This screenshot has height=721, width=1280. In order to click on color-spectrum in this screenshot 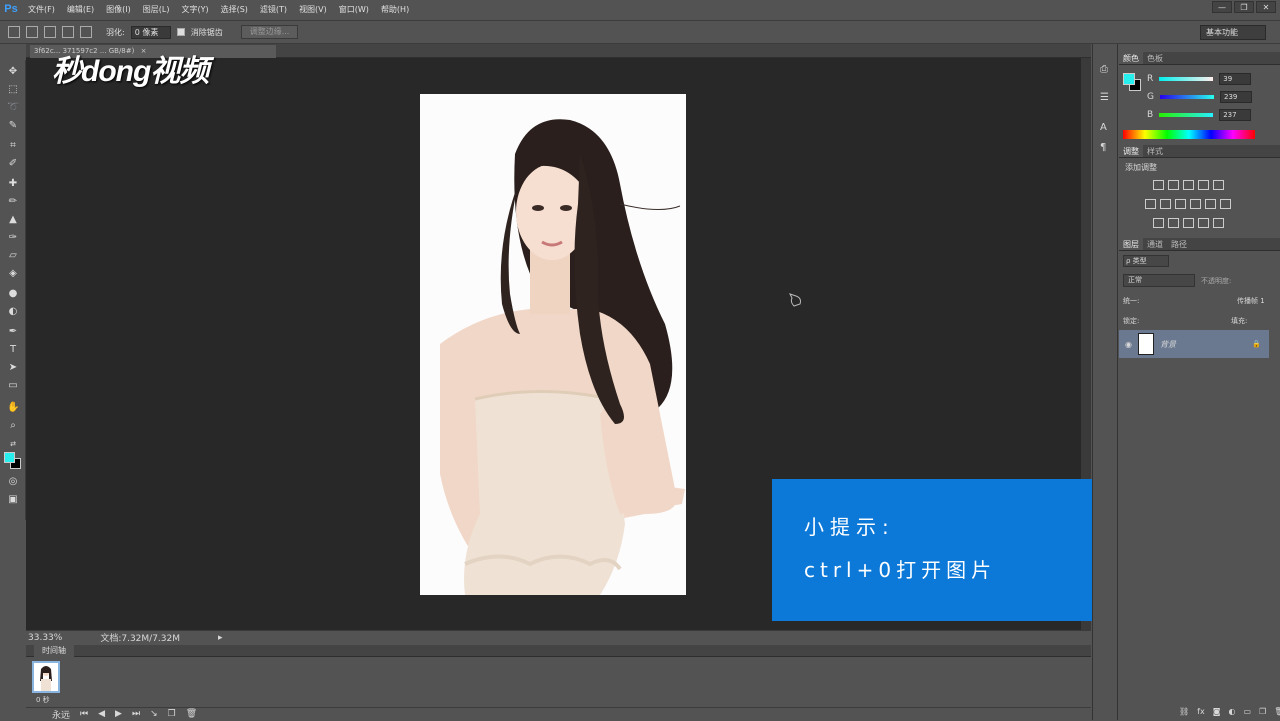, I will do `click(1189, 134)`.